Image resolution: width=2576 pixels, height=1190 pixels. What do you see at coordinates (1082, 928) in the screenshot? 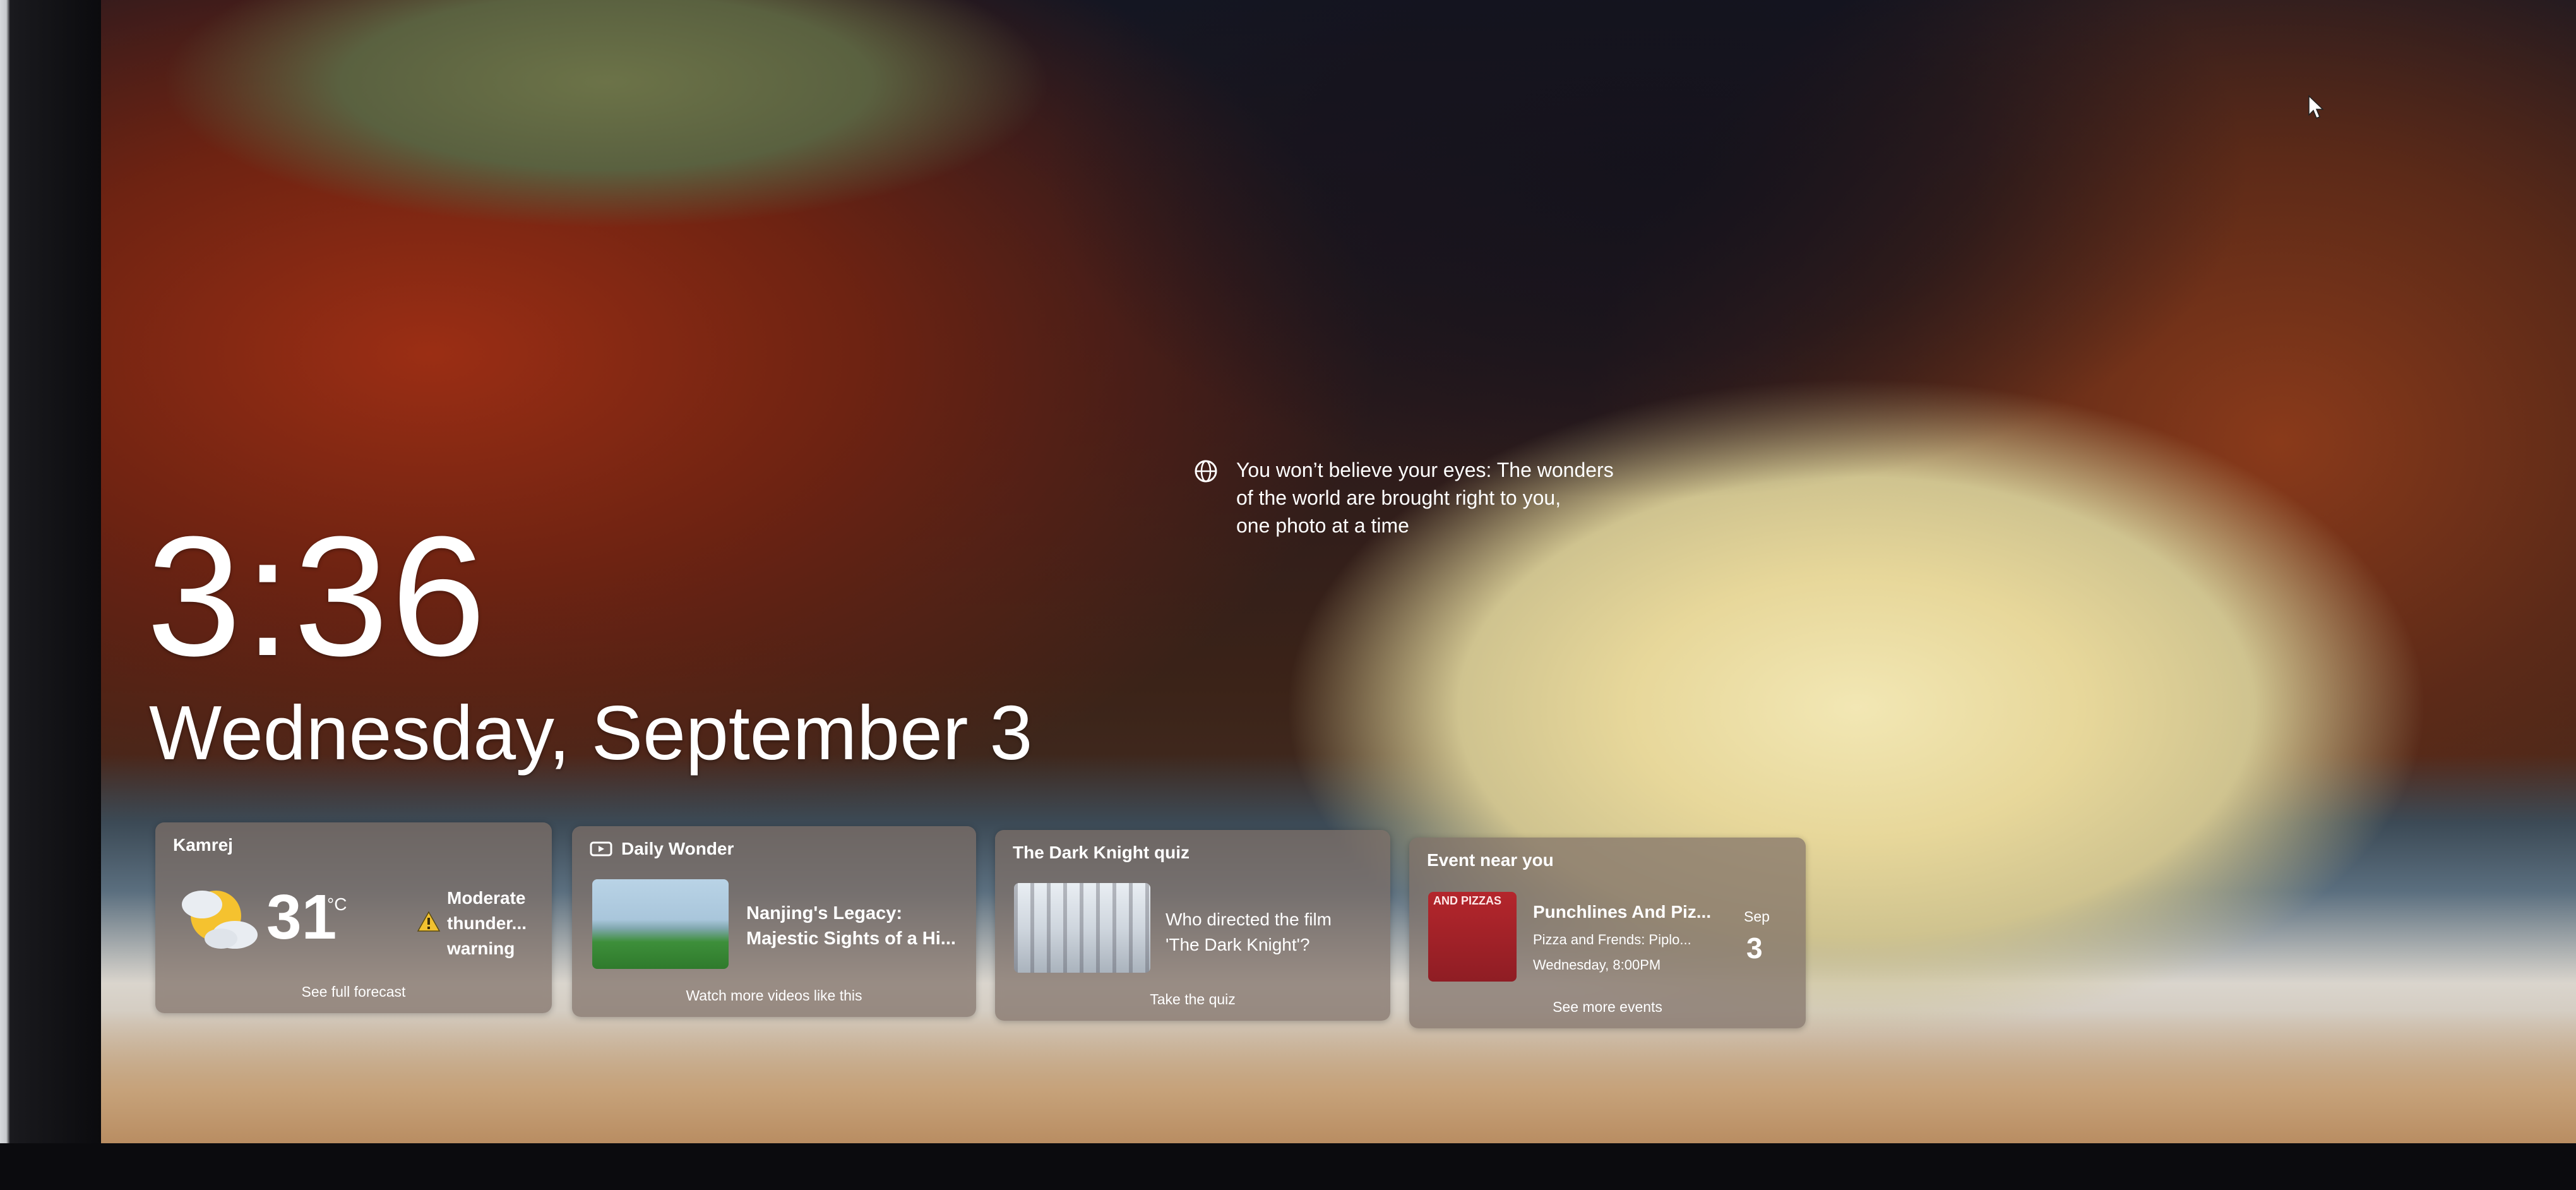
I see `quiz-thumbnail` at bounding box center [1082, 928].